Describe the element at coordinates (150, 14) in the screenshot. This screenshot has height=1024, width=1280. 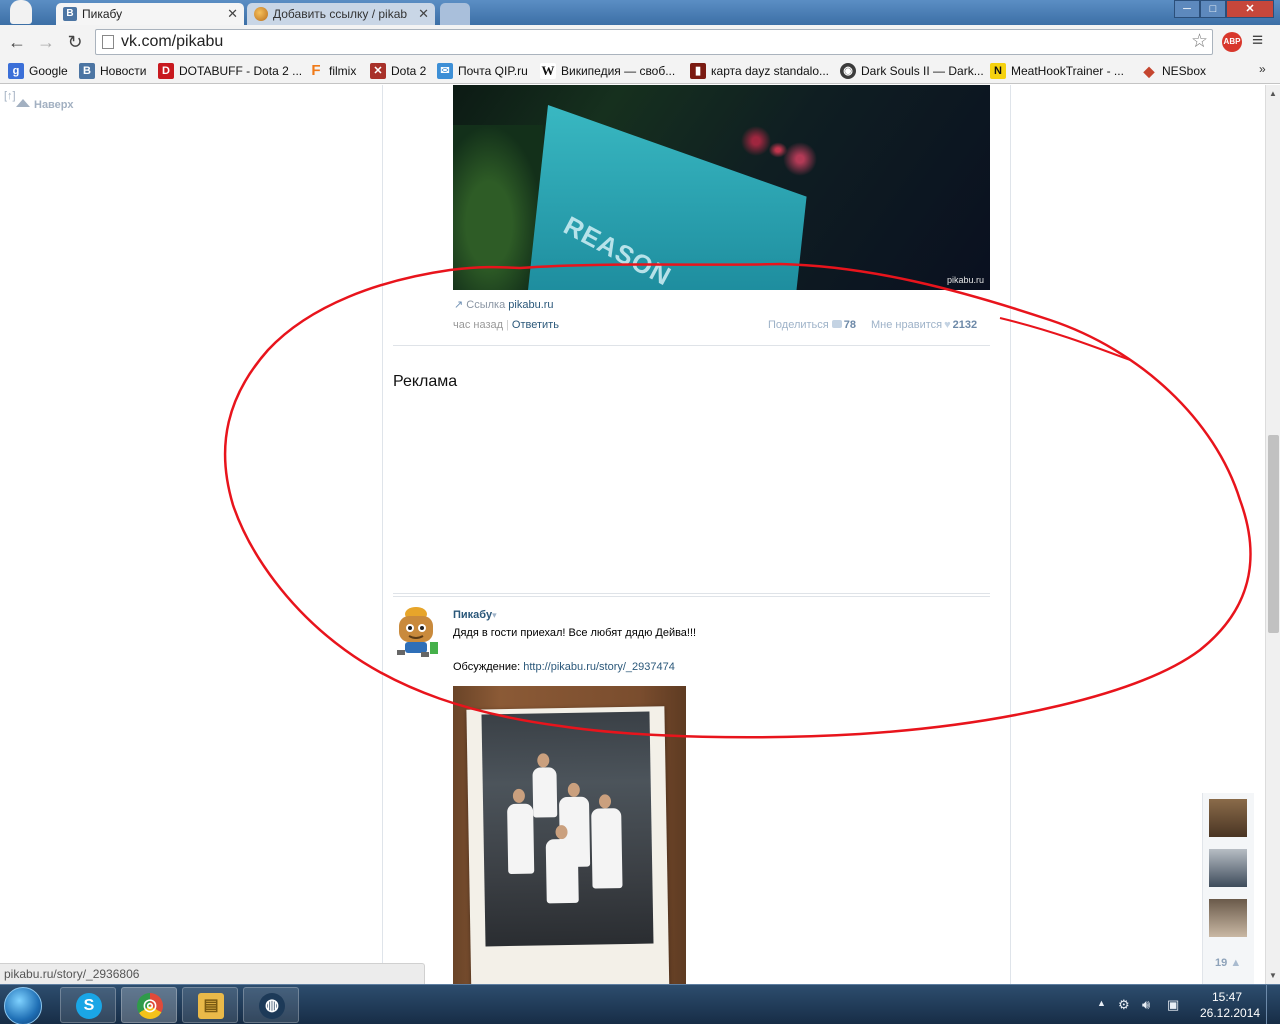
I see `tab-pikabu-vk: В Пикабу ✕` at that location.